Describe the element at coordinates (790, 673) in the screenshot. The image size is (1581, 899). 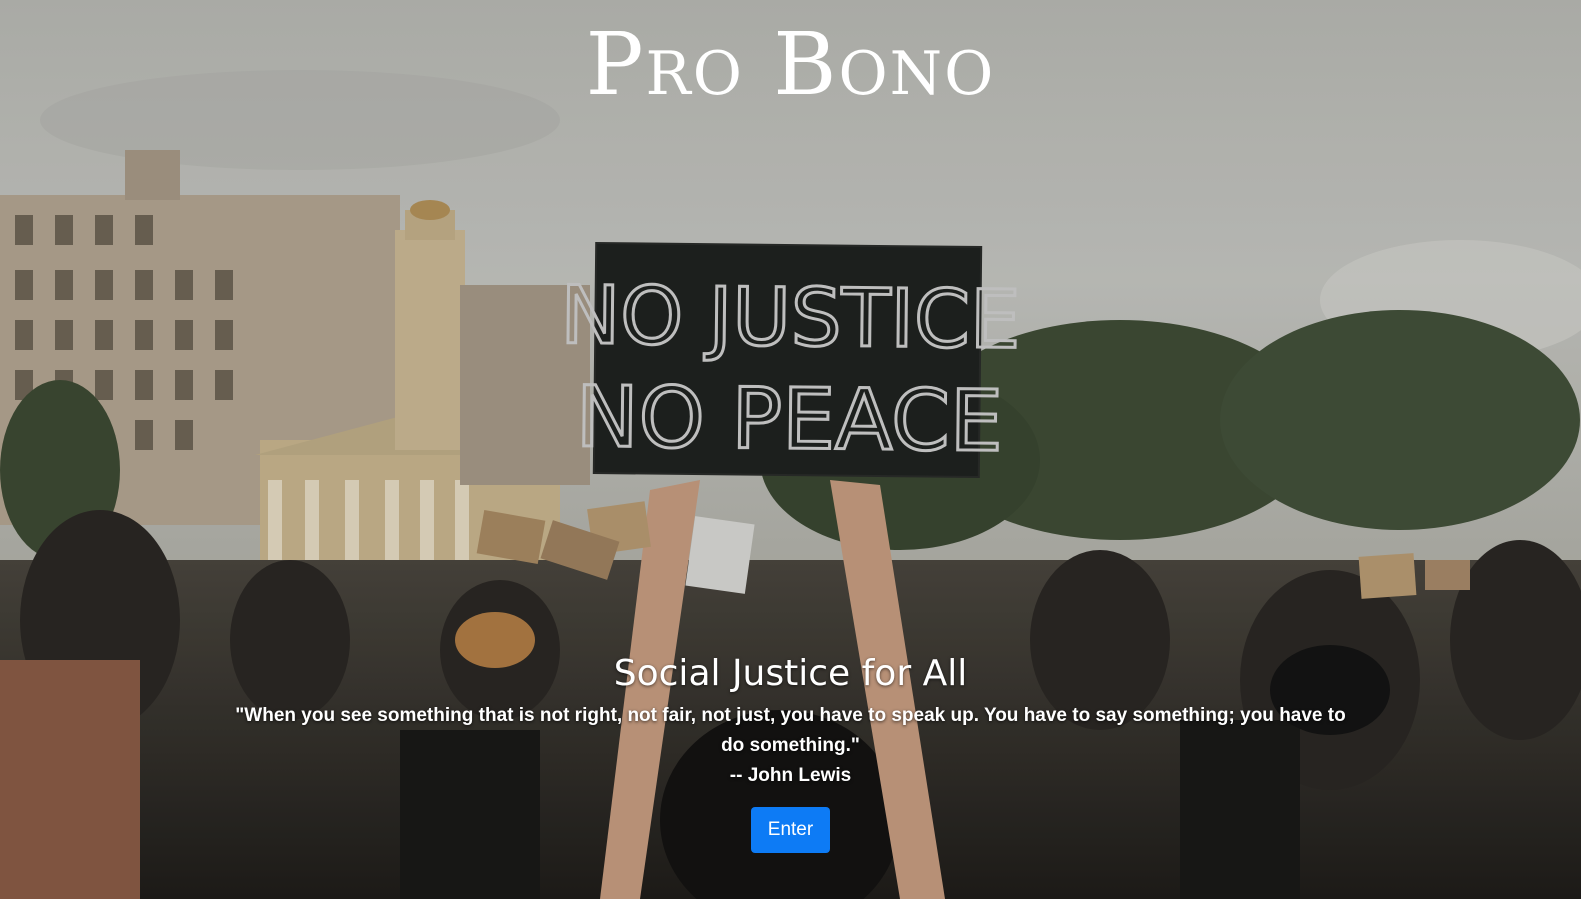
I see `tagline: Social Justice for All` at that location.